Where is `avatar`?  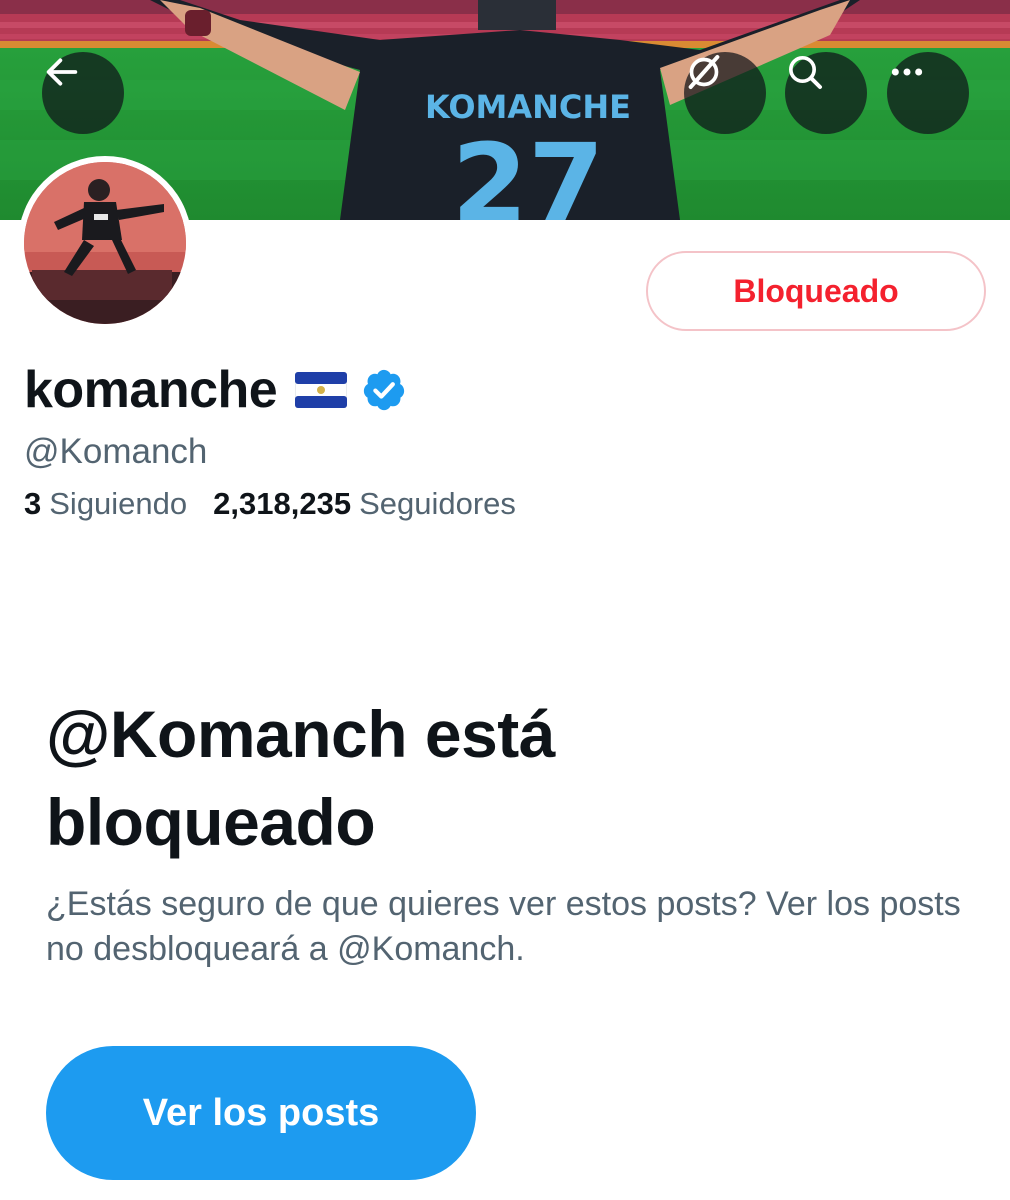 avatar is located at coordinates (105, 243).